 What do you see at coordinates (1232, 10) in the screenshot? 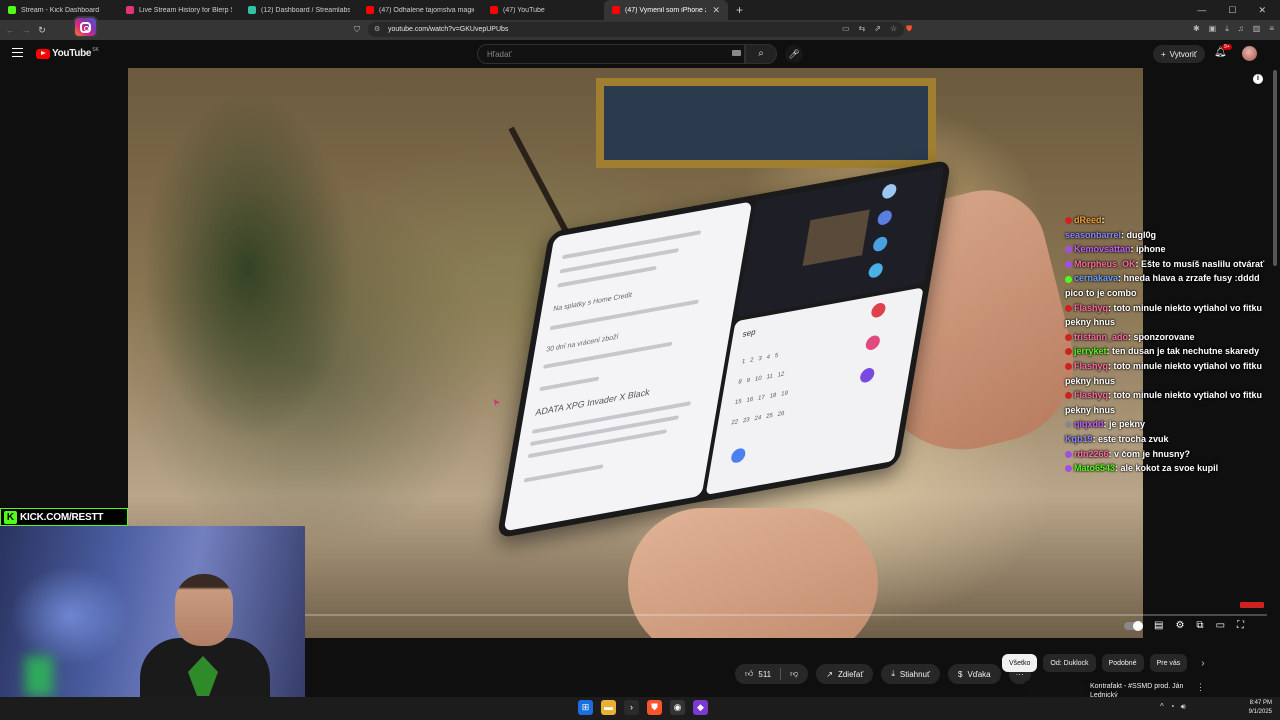
I see `maximize-icon: ☐` at bounding box center [1232, 10].